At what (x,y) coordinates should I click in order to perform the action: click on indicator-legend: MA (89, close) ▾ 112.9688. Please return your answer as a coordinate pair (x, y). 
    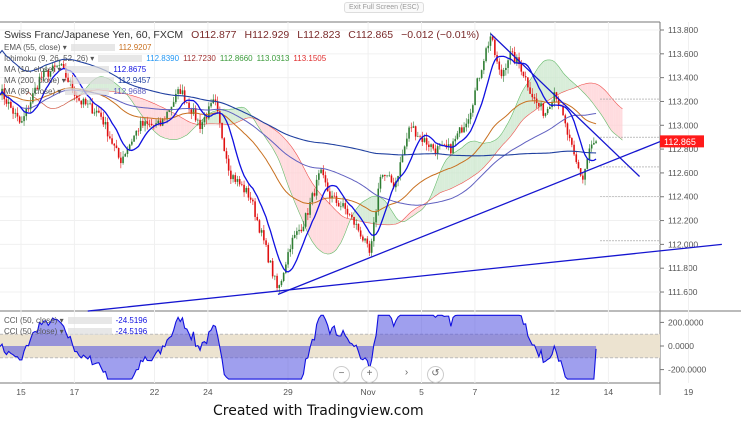
    Looking at the image, I should click on (75, 91).